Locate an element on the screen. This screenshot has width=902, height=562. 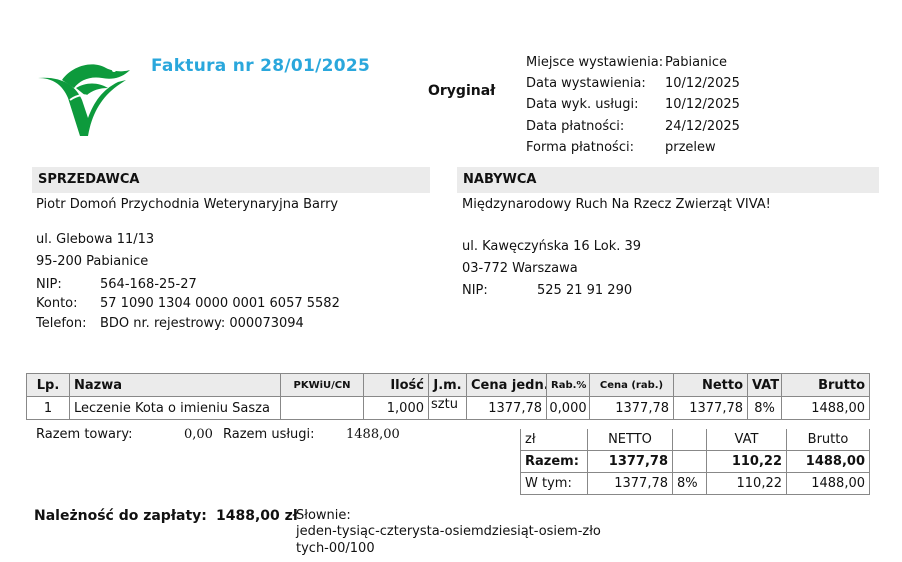
company-logo is located at coordinates (84, 100).